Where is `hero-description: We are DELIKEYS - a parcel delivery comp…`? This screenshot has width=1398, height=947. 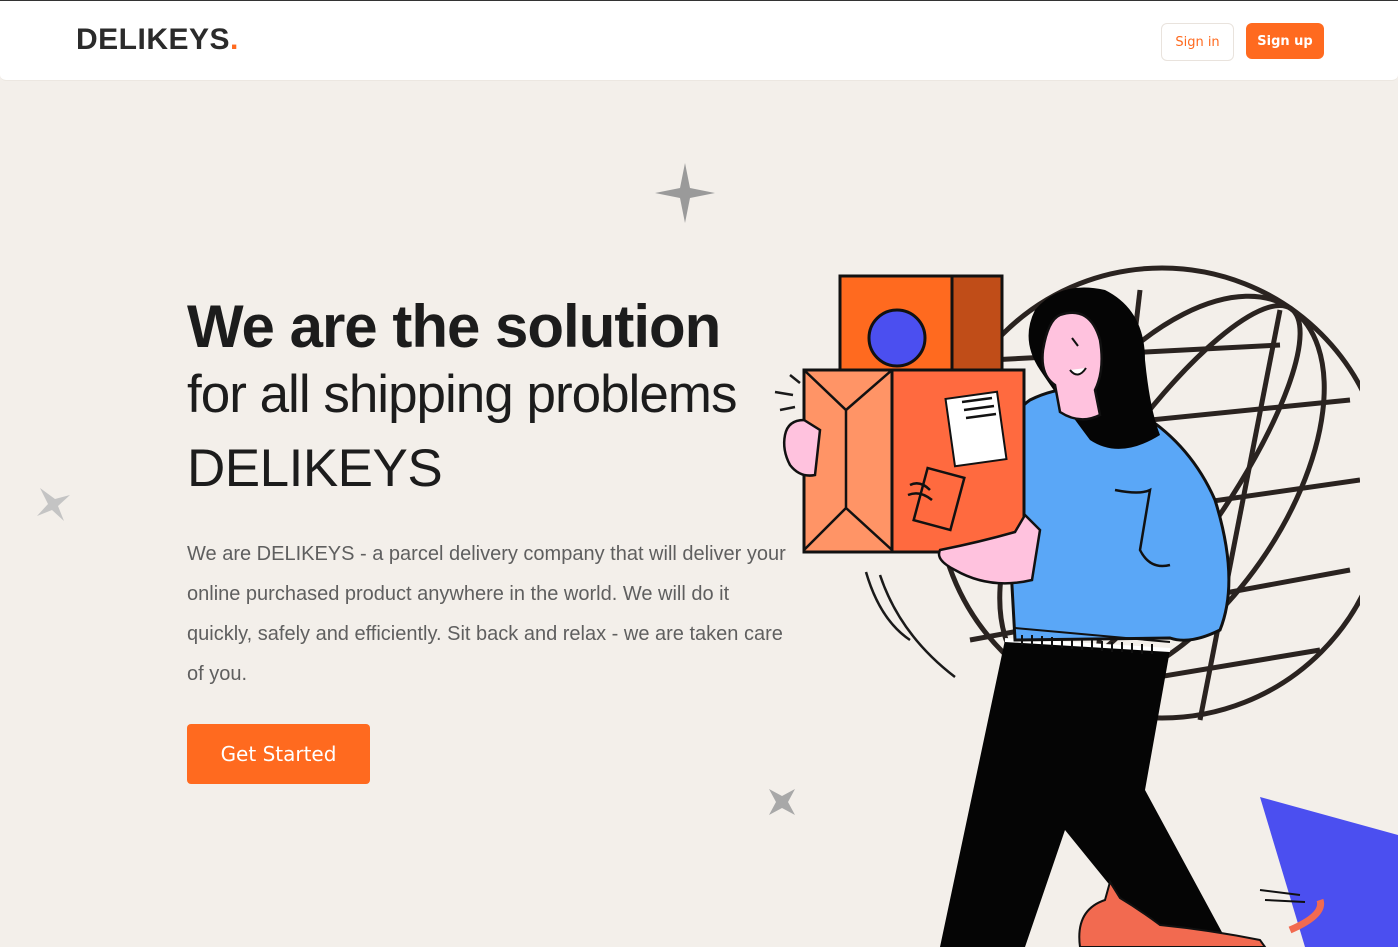 hero-description: We are DELIKEYS - a parcel delivery comp… is located at coordinates (486, 614).